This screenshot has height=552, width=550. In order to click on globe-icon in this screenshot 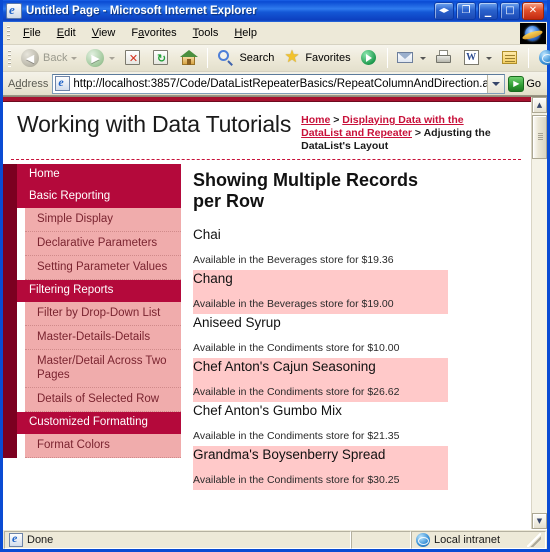, I will do `click(543, 58)`.